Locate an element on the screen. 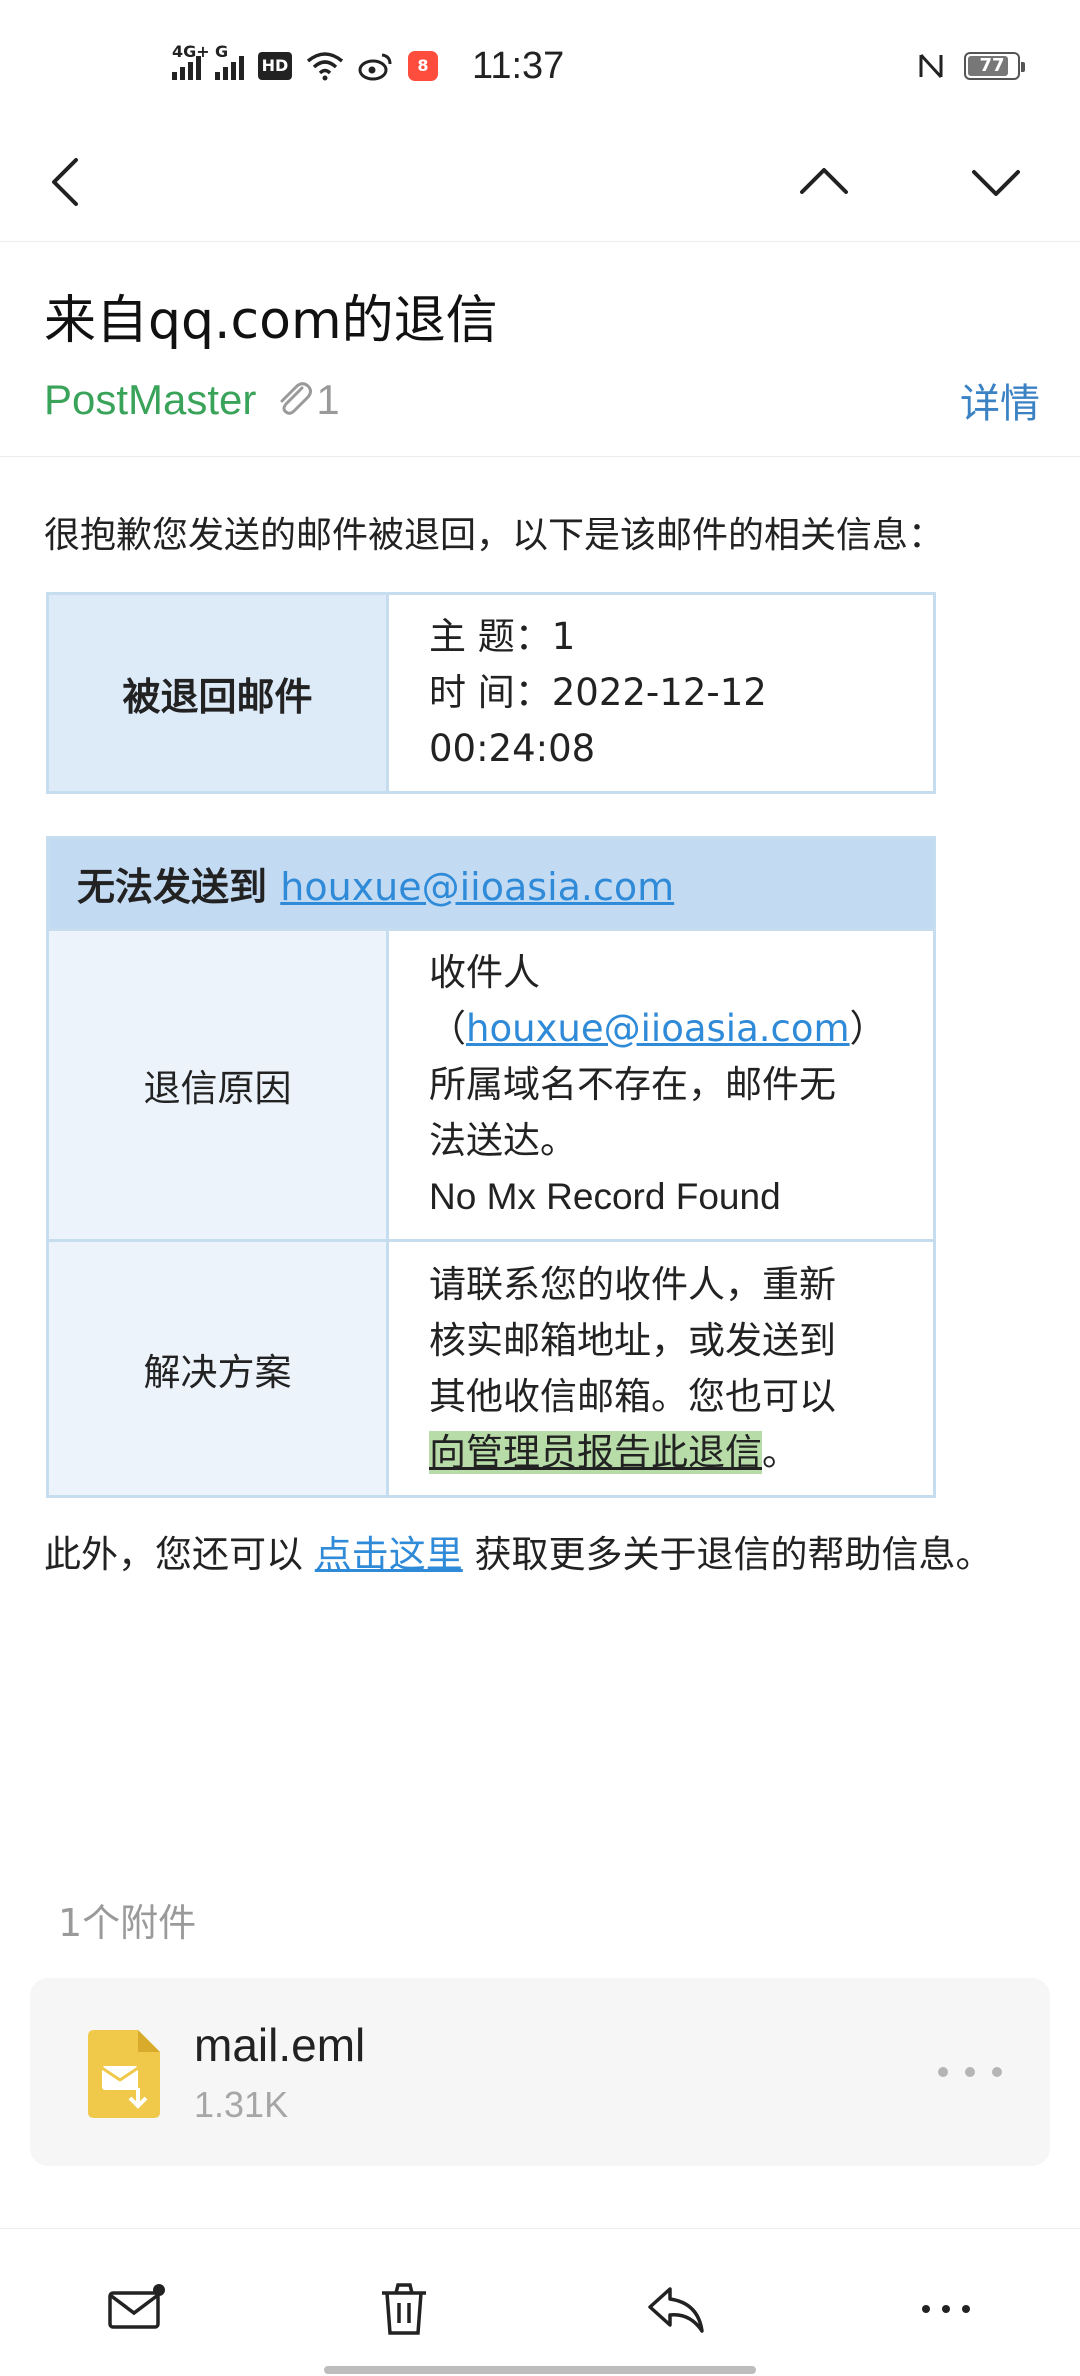  next-mail-button is located at coordinates (996, 182).